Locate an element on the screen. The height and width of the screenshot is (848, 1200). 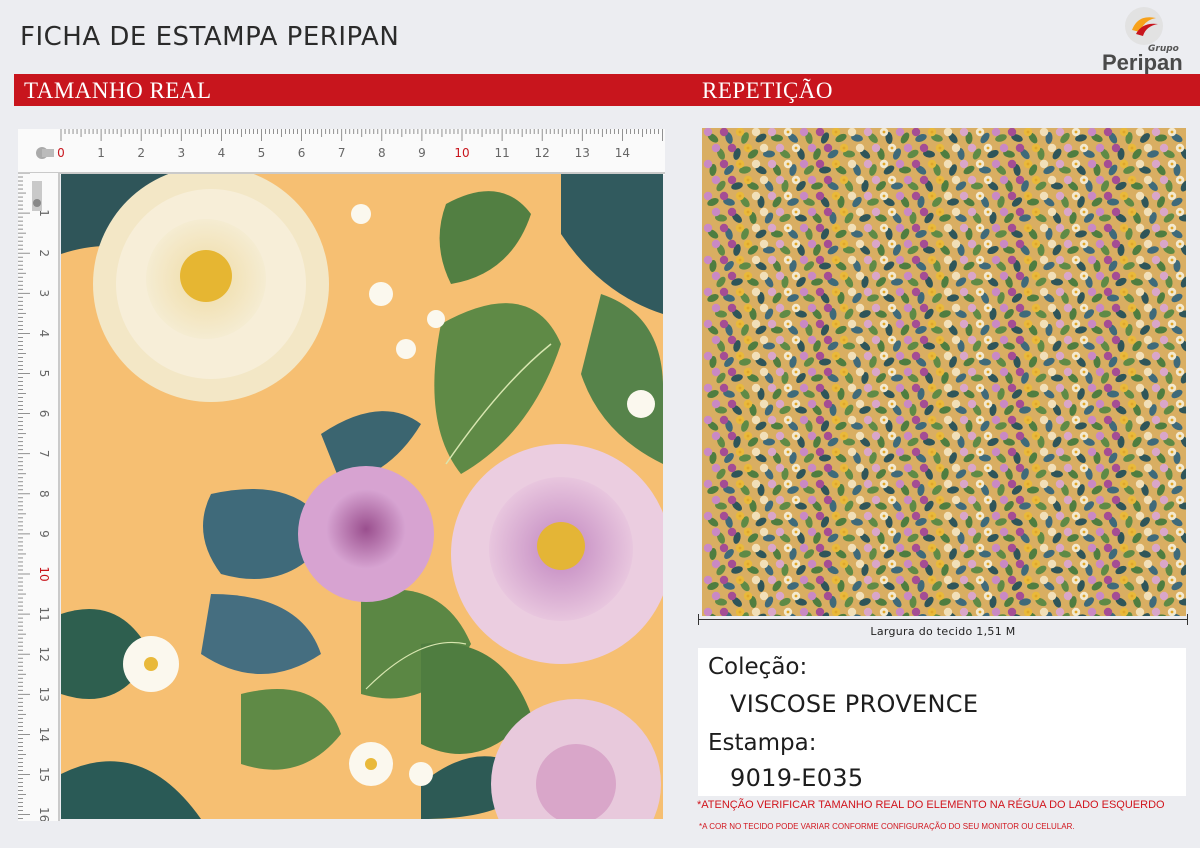
page-title: FICHA DE ESTAMPA PERIPAN is located at coordinates (210, 37).